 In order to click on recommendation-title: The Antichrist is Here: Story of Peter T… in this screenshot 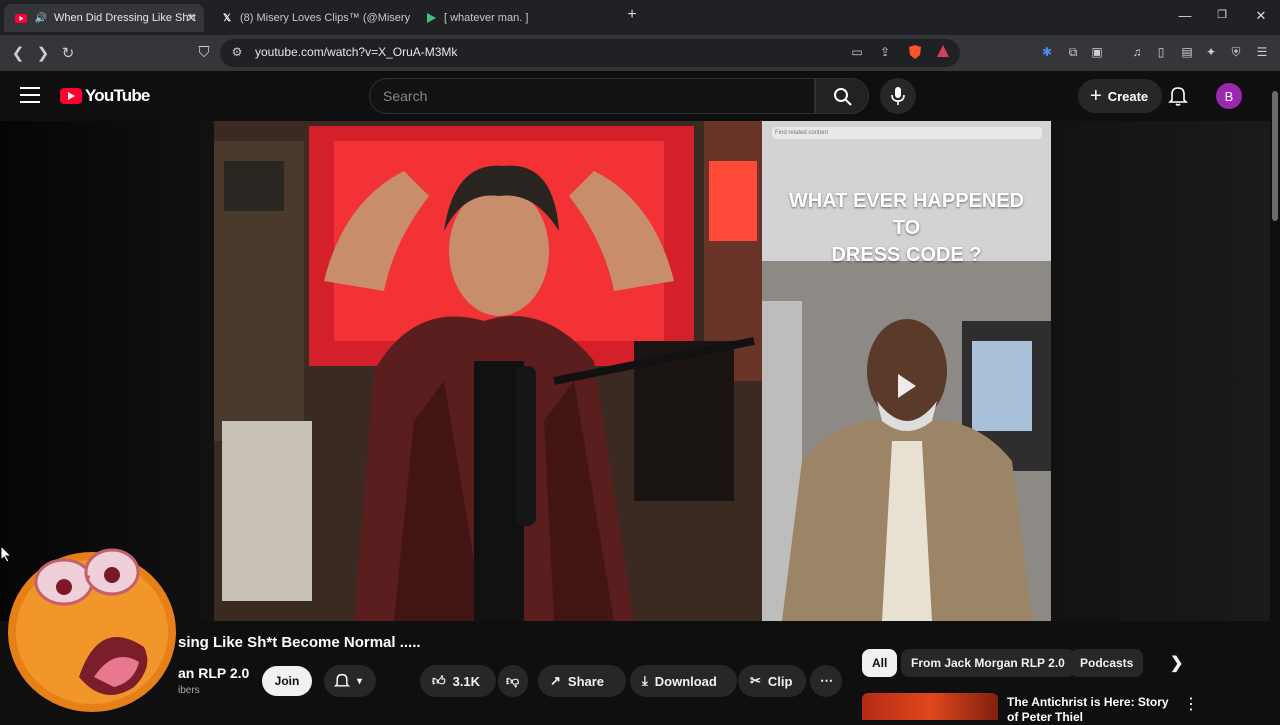, I will do `click(1092, 710)`.